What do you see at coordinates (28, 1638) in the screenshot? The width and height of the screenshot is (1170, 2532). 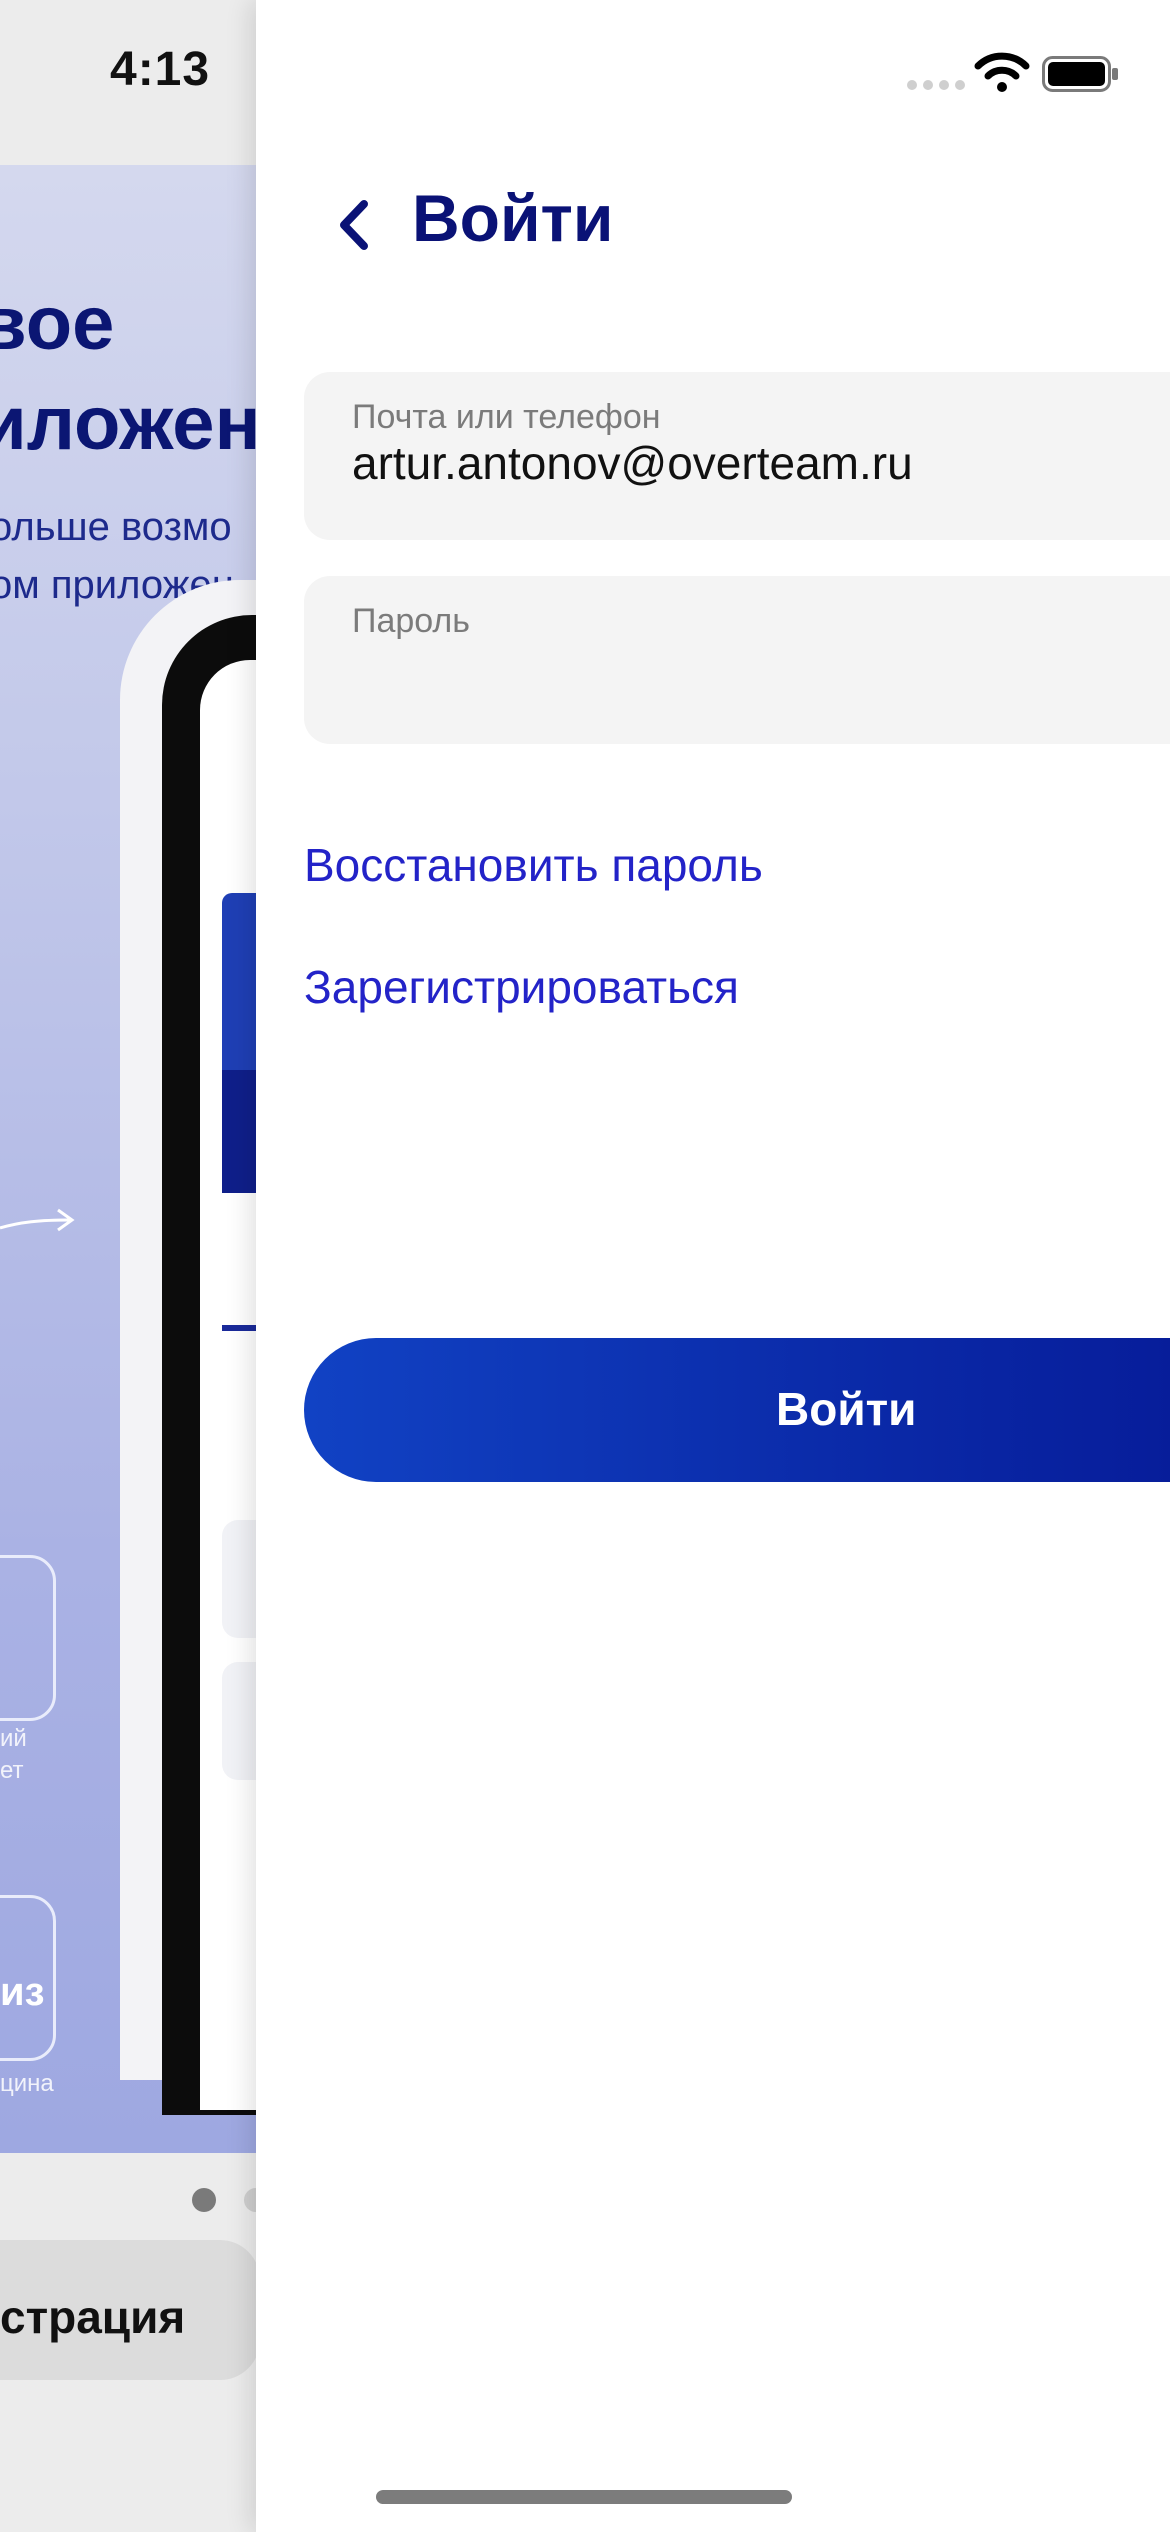 I see `feature-tile` at bounding box center [28, 1638].